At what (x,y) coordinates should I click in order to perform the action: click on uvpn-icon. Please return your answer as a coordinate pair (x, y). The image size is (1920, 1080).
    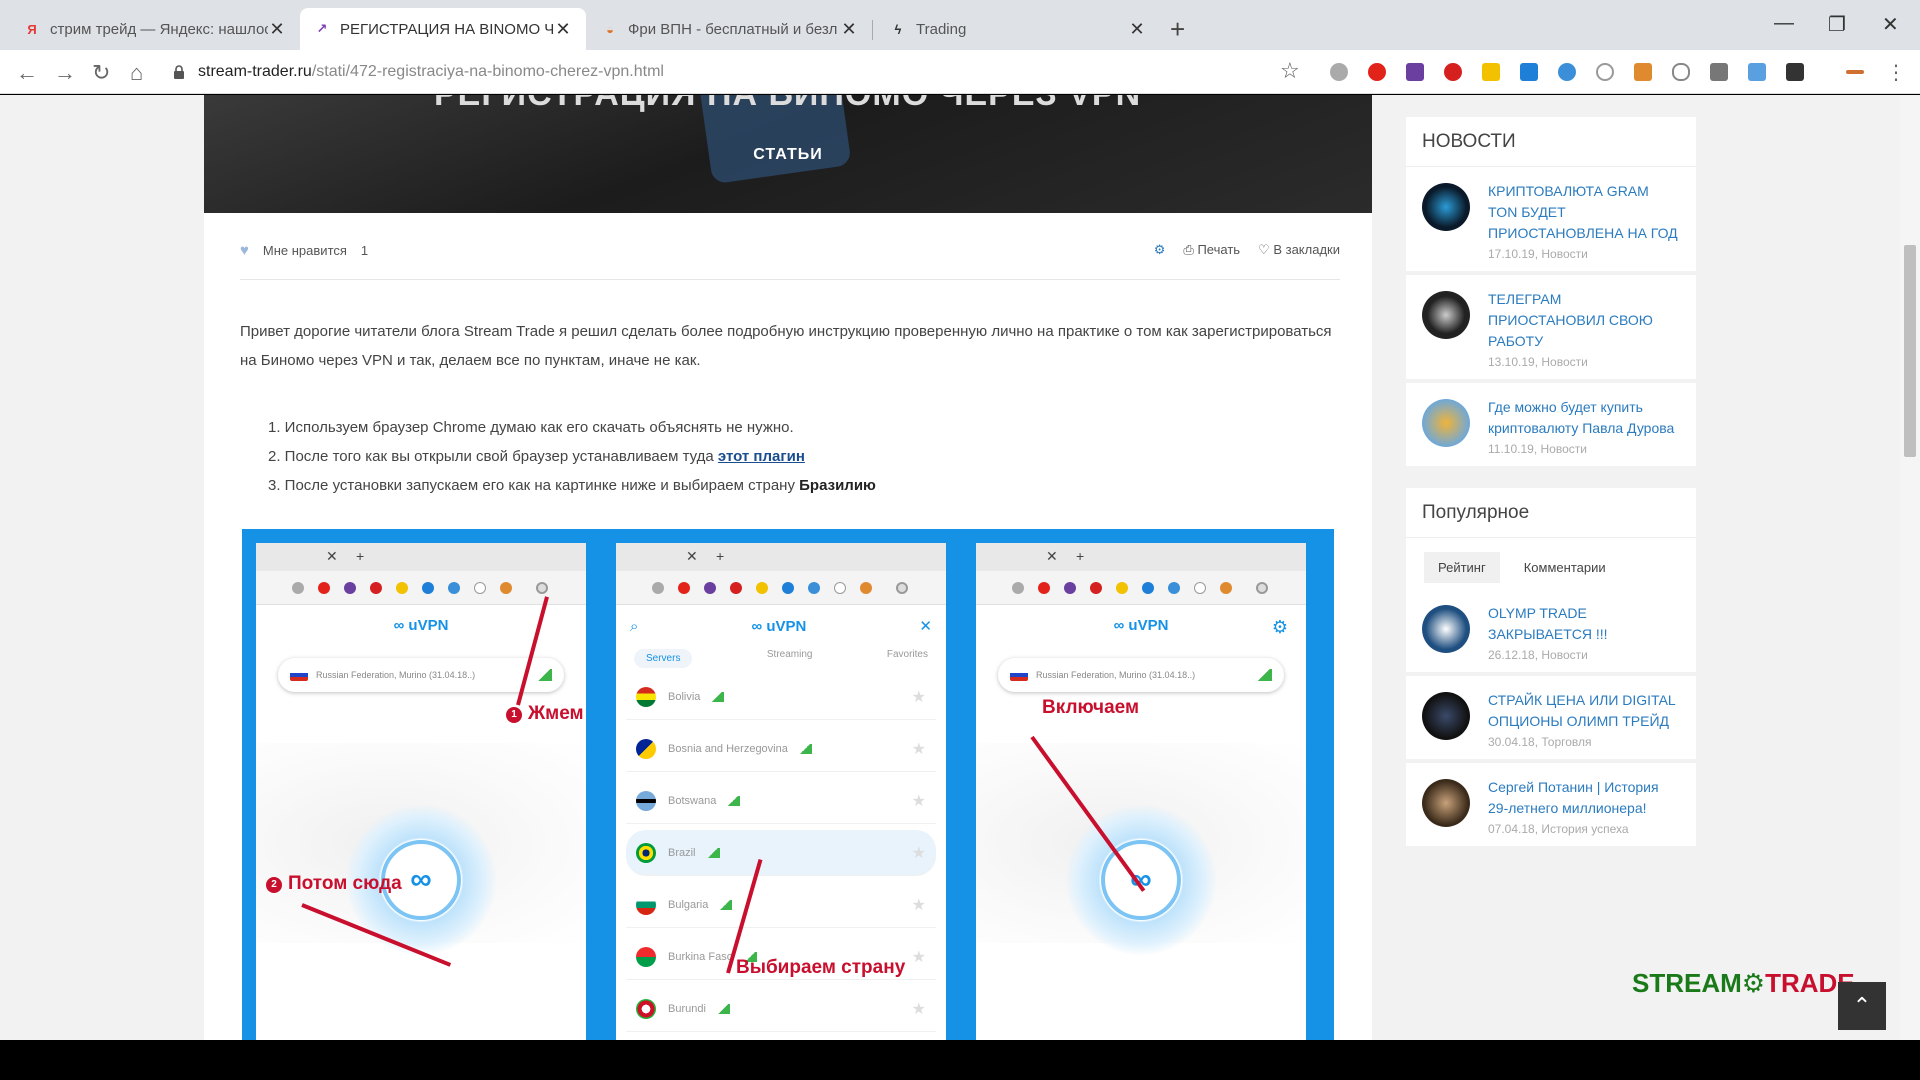
    Looking at the image, I should click on (902, 588).